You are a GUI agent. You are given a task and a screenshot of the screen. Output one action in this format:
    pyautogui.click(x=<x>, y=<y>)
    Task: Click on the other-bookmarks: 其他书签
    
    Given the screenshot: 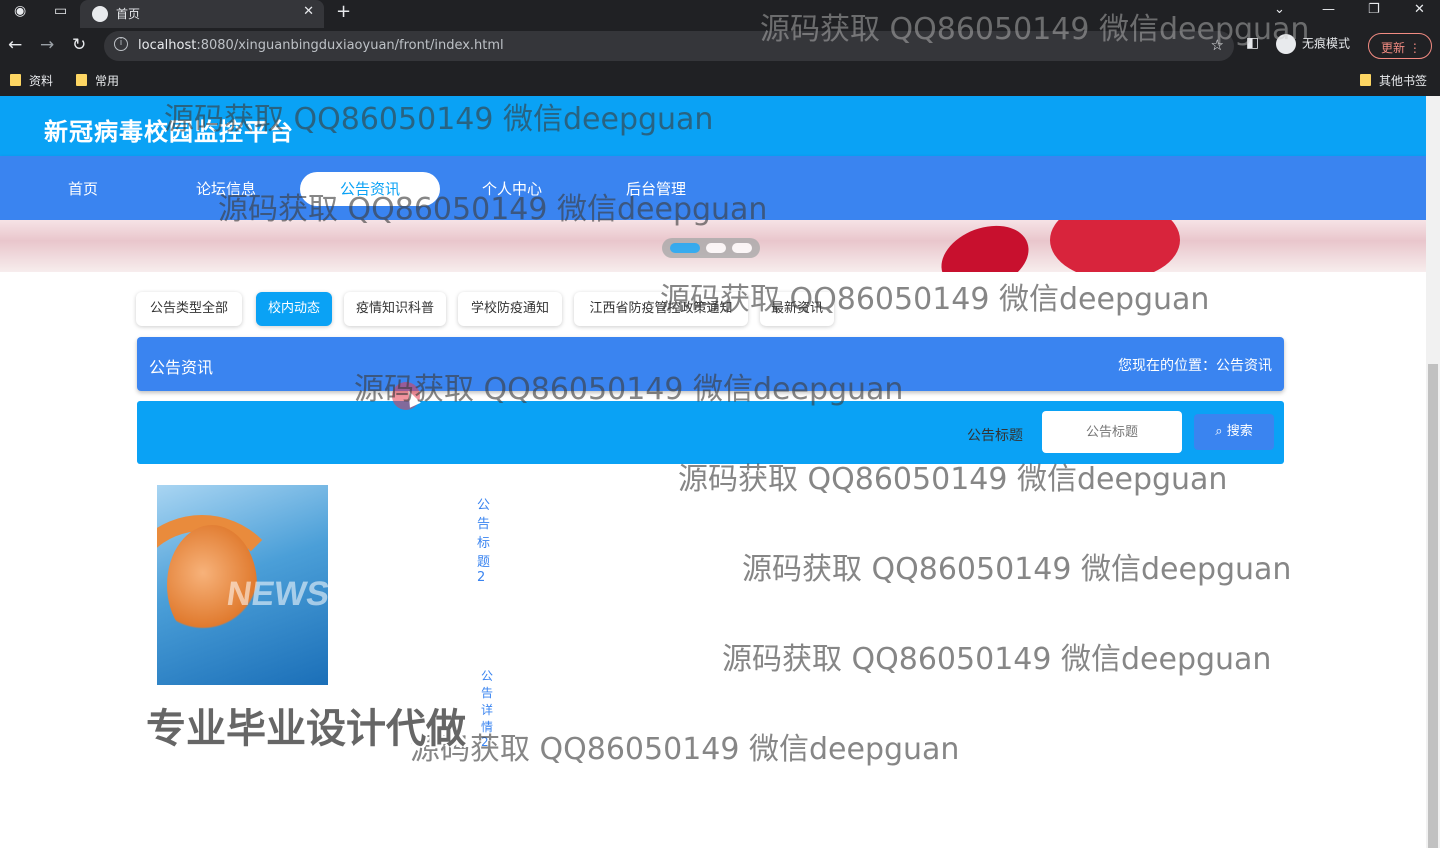 What is the action you would take?
    pyautogui.click(x=1393, y=80)
    